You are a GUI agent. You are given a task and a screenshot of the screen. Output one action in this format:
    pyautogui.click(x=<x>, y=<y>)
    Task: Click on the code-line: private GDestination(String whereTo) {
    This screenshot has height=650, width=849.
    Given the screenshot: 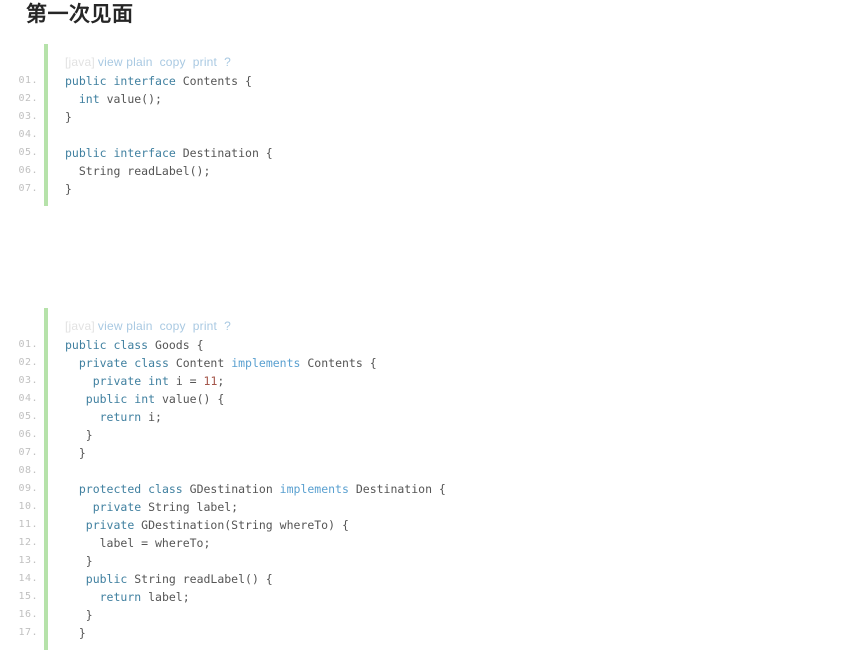 What is the action you would take?
    pyautogui.click(x=448, y=525)
    